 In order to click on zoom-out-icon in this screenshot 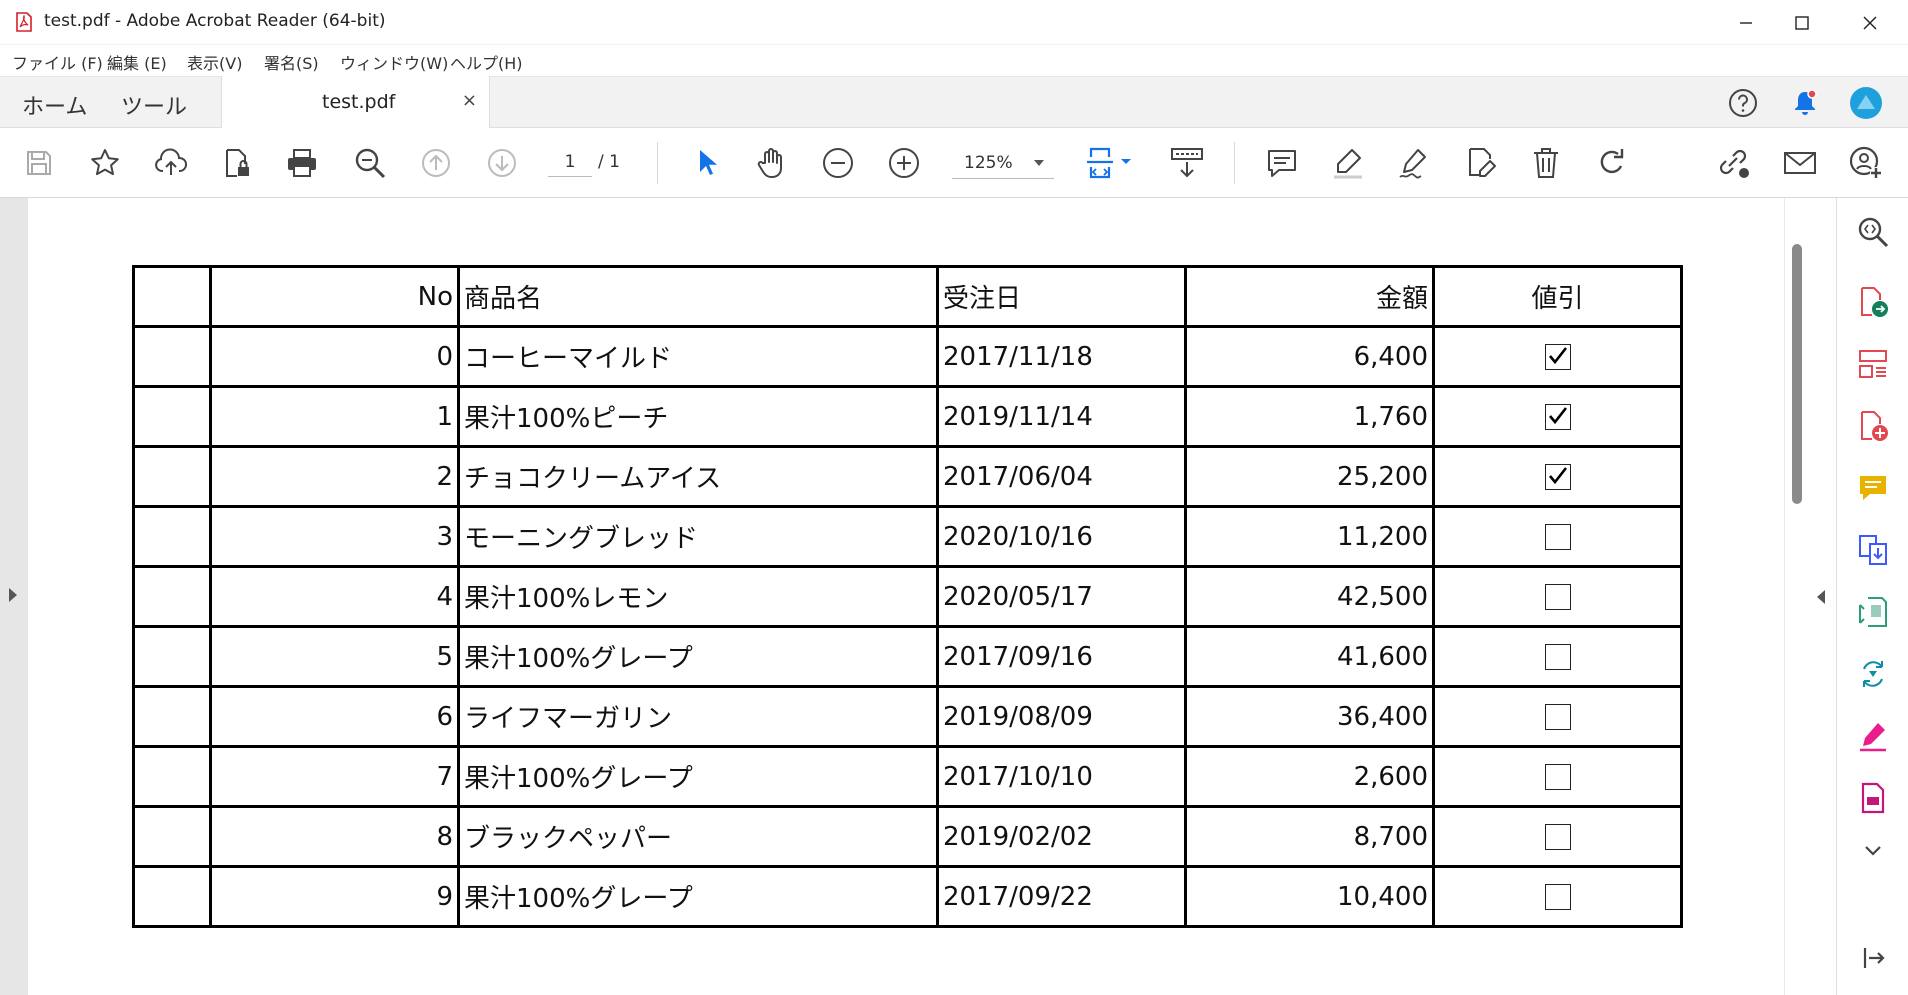, I will do `click(838, 163)`.